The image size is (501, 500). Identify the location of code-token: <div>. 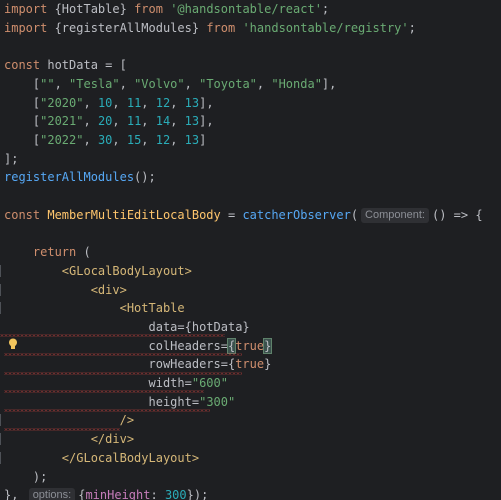
(108, 289).